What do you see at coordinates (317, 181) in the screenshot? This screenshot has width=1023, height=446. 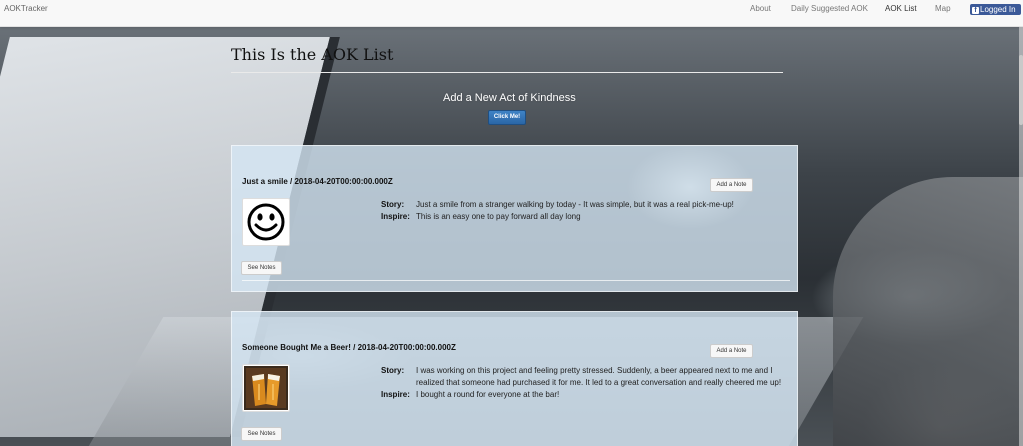 I see `aok-card-title: Just a smile / 2018-04-20T00:00:00.000Z` at bounding box center [317, 181].